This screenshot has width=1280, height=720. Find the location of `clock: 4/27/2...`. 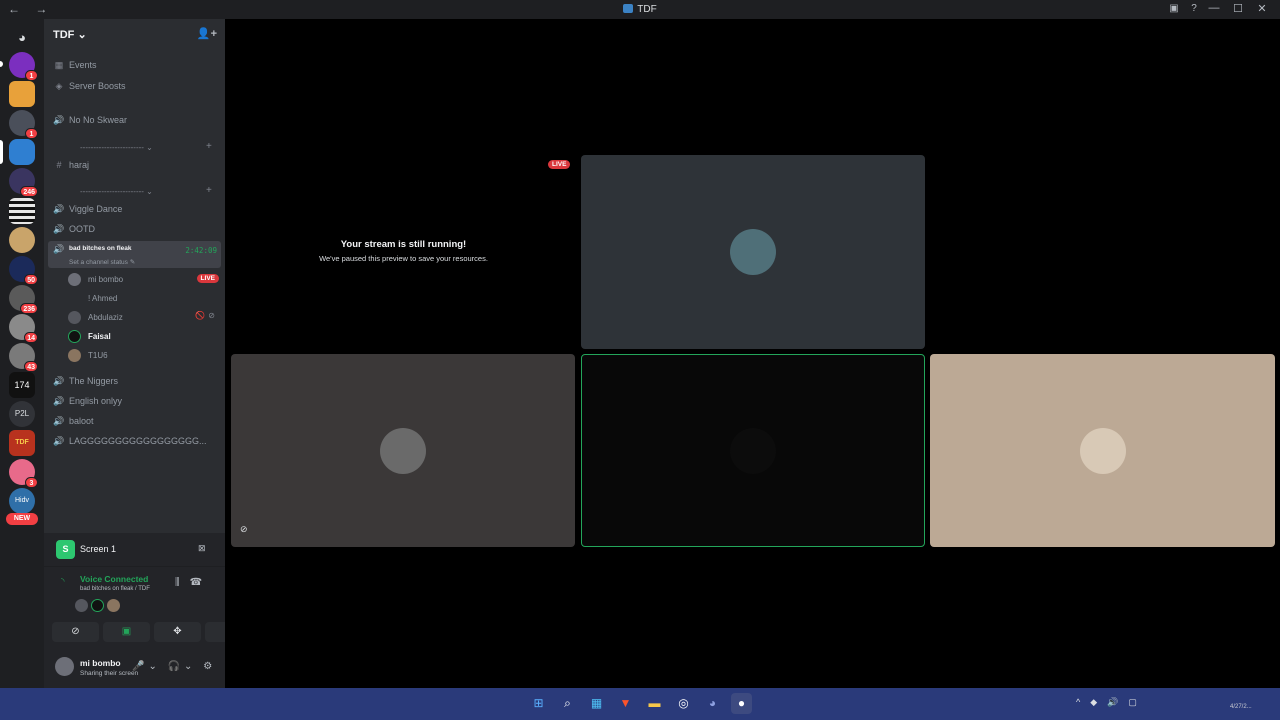

clock: 4/27/2... is located at coordinates (1241, 707).